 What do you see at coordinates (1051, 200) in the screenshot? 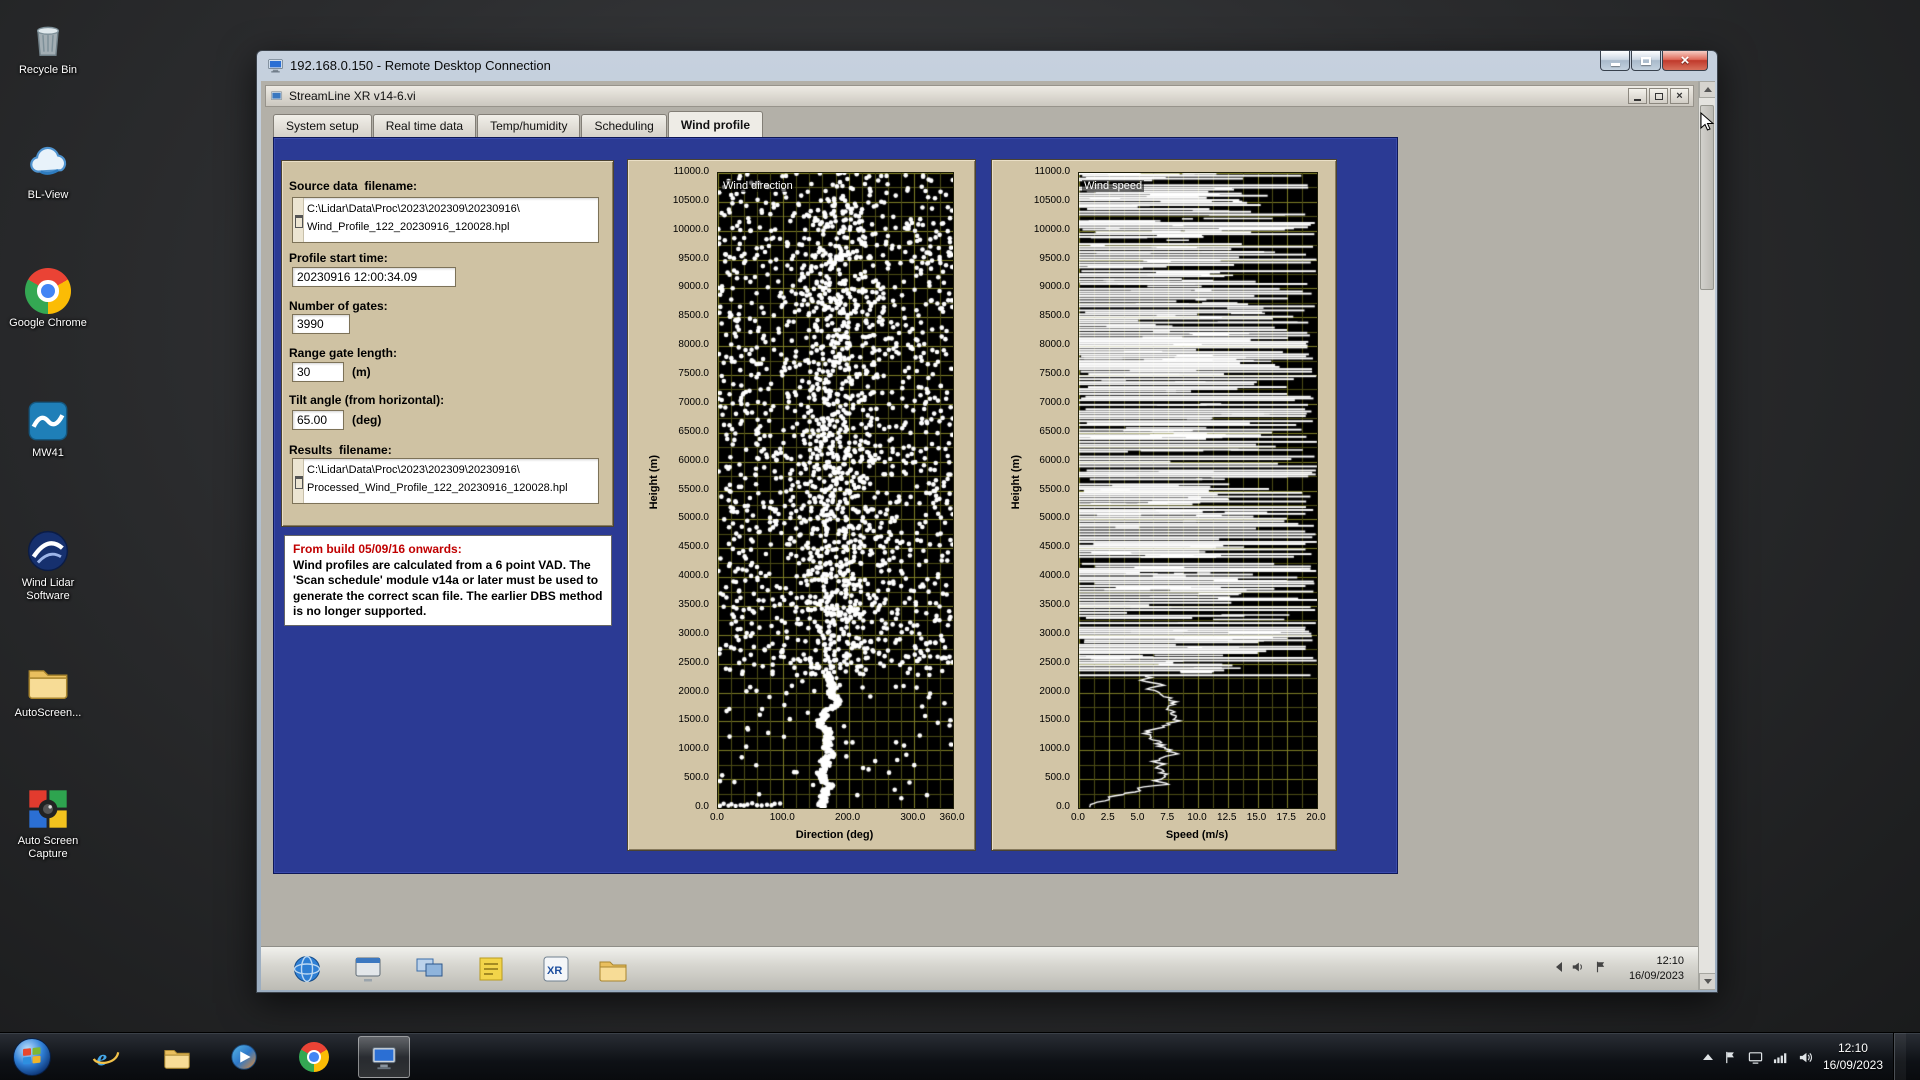
I see `y-tick-label: 10500.0` at bounding box center [1051, 200].